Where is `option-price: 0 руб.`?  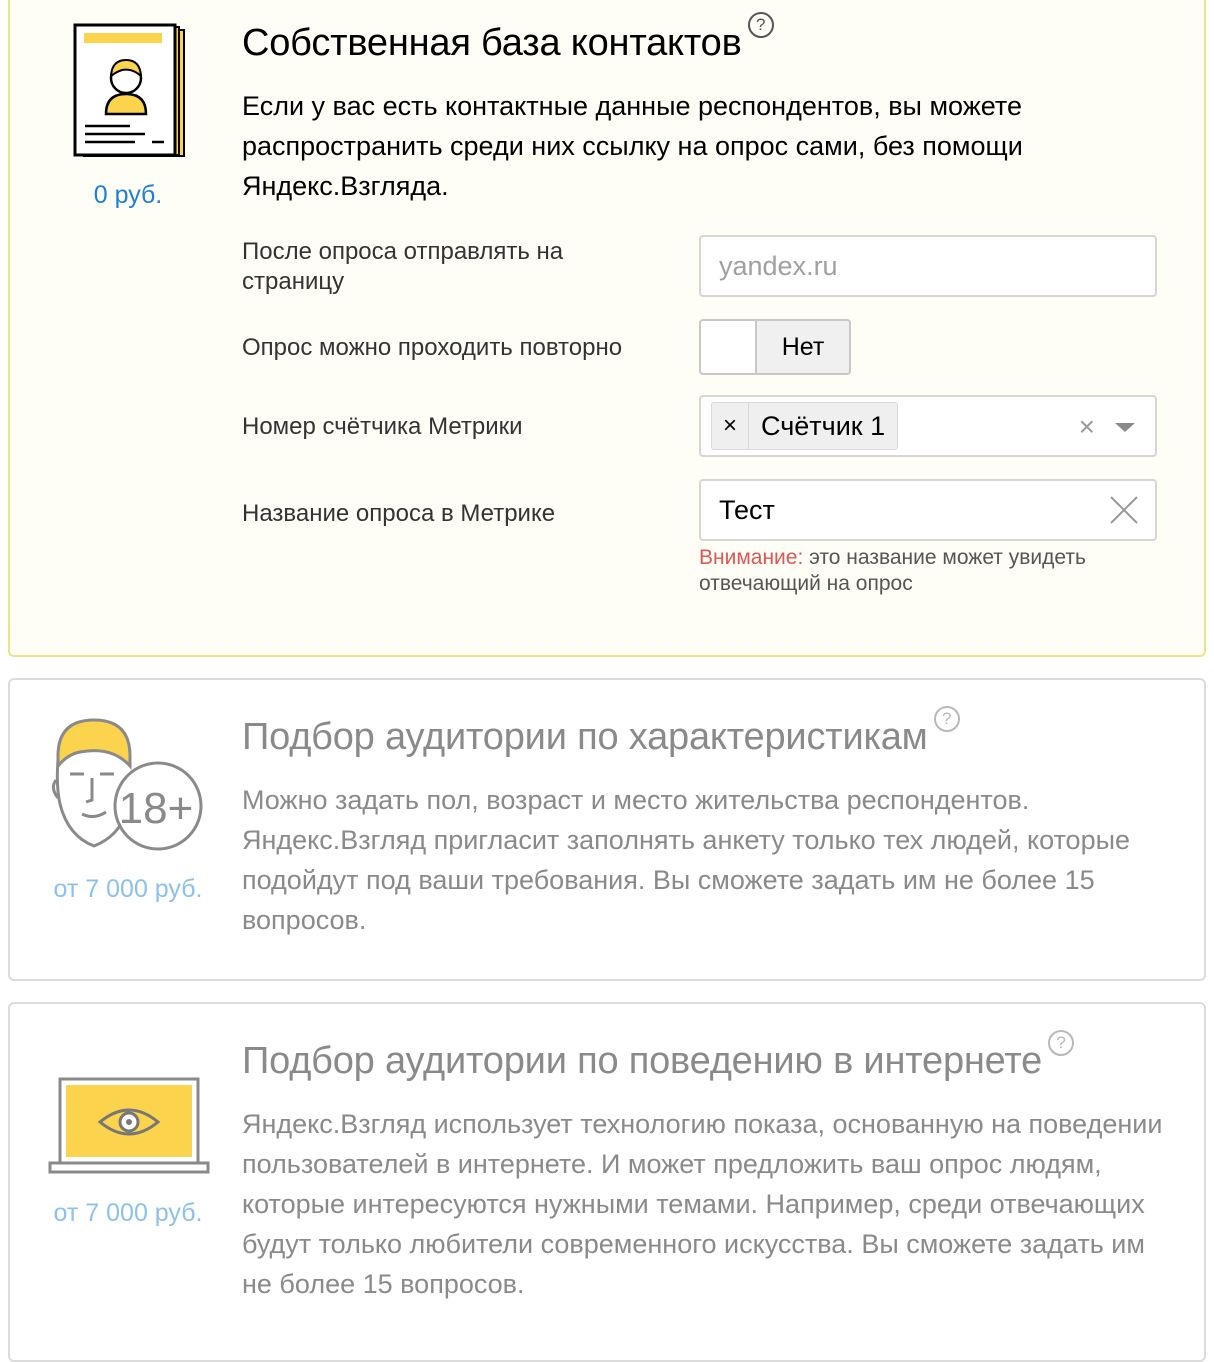
option-price: 0 руб. is located at coordinates (128, 195).